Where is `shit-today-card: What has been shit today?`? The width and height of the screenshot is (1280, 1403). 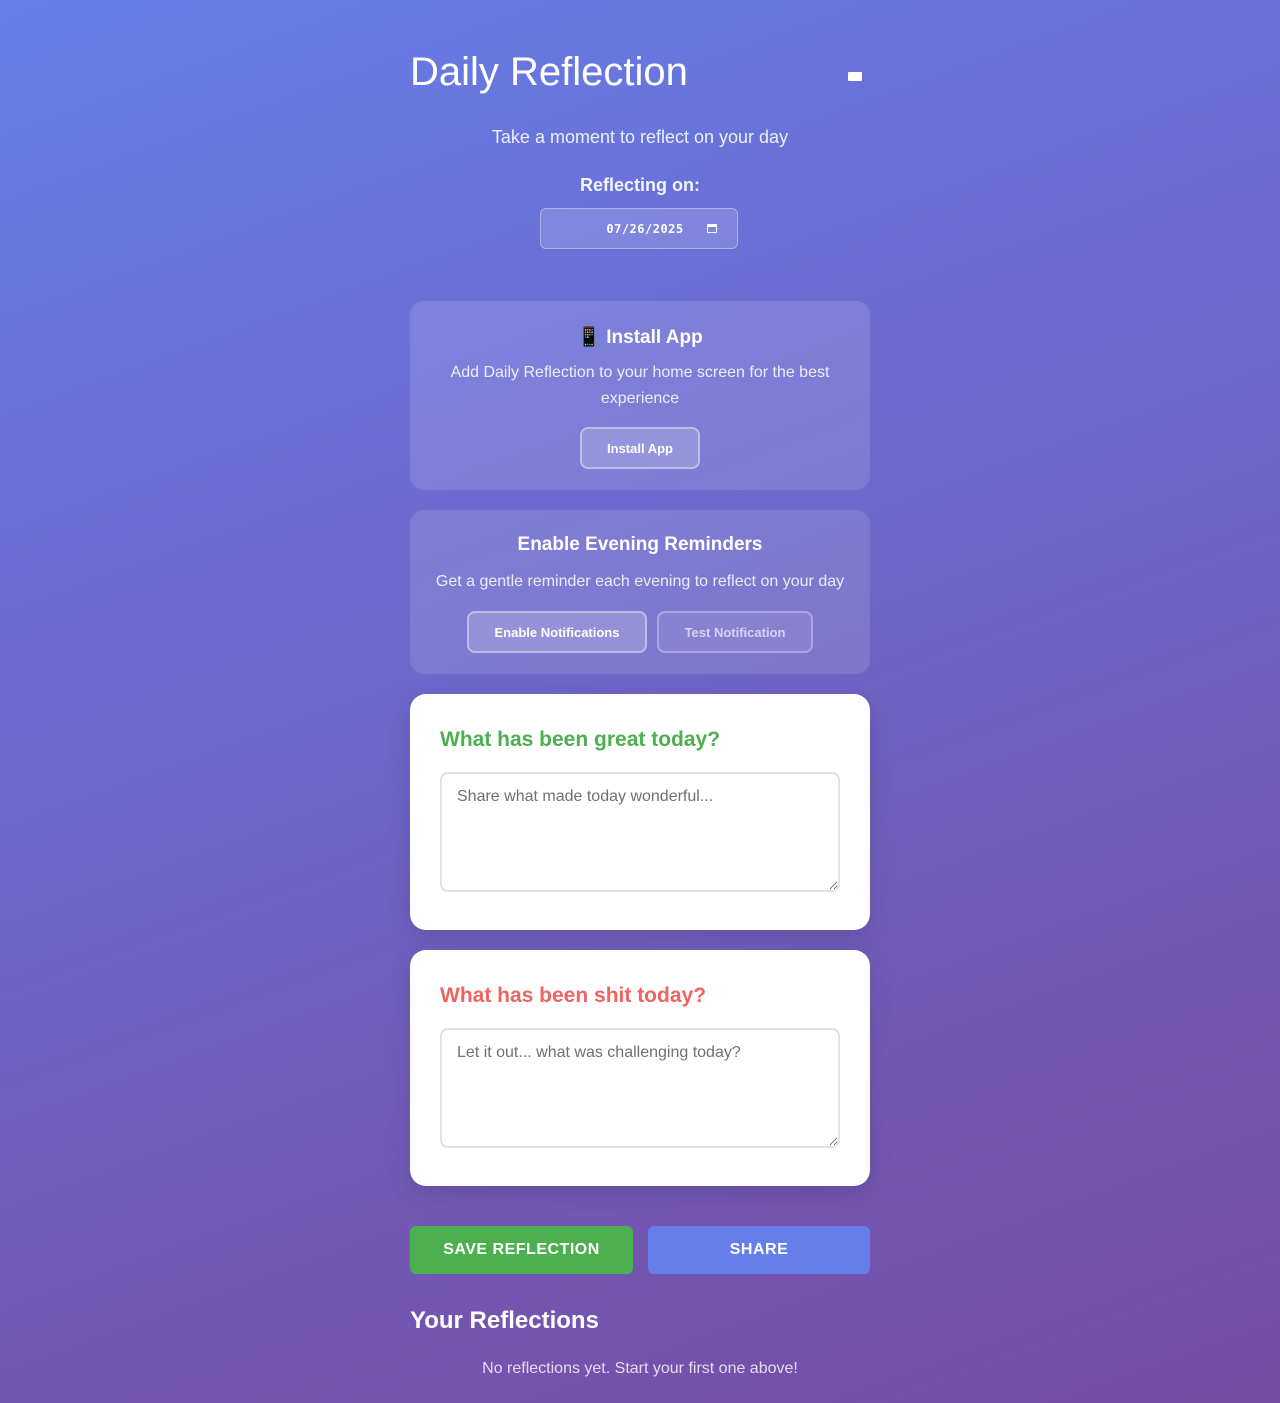
shit-today-card: What has been shit today? is located at coordinates (640, 1068).